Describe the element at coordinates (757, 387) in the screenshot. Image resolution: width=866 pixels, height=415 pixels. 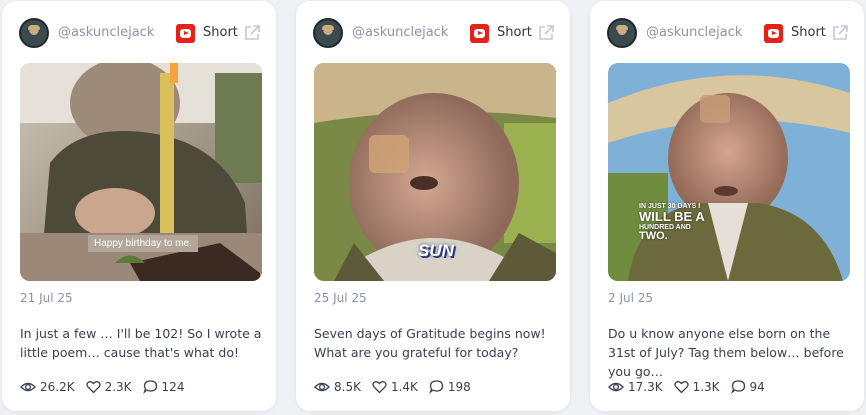
I see `comments-count: 94` at that location.